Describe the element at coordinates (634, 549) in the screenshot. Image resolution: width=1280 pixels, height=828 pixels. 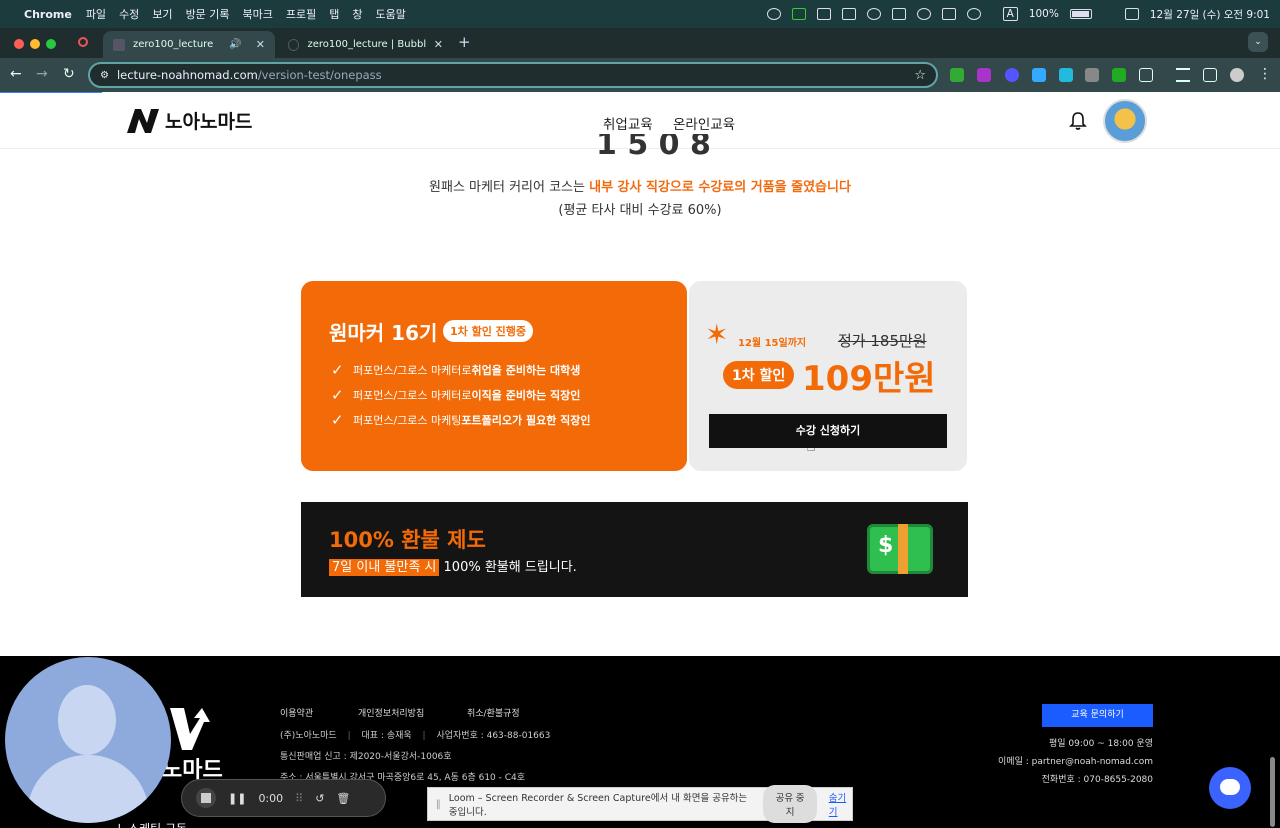
I see `refund-banner: 100% 환불 제도 7일 이내 불만족 시 100% 환불해 드립니다. $` at that location.